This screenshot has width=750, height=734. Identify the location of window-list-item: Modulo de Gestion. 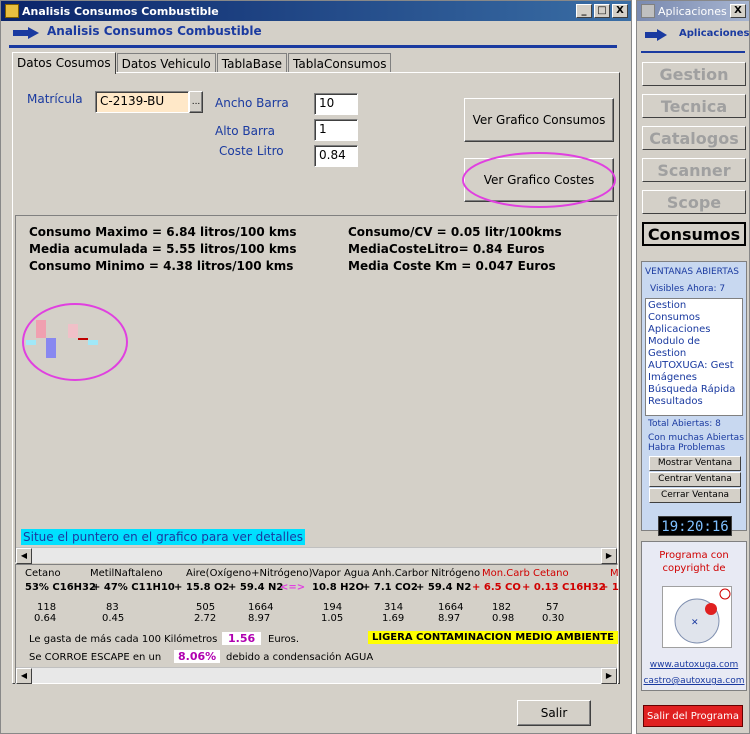
(694, 348).